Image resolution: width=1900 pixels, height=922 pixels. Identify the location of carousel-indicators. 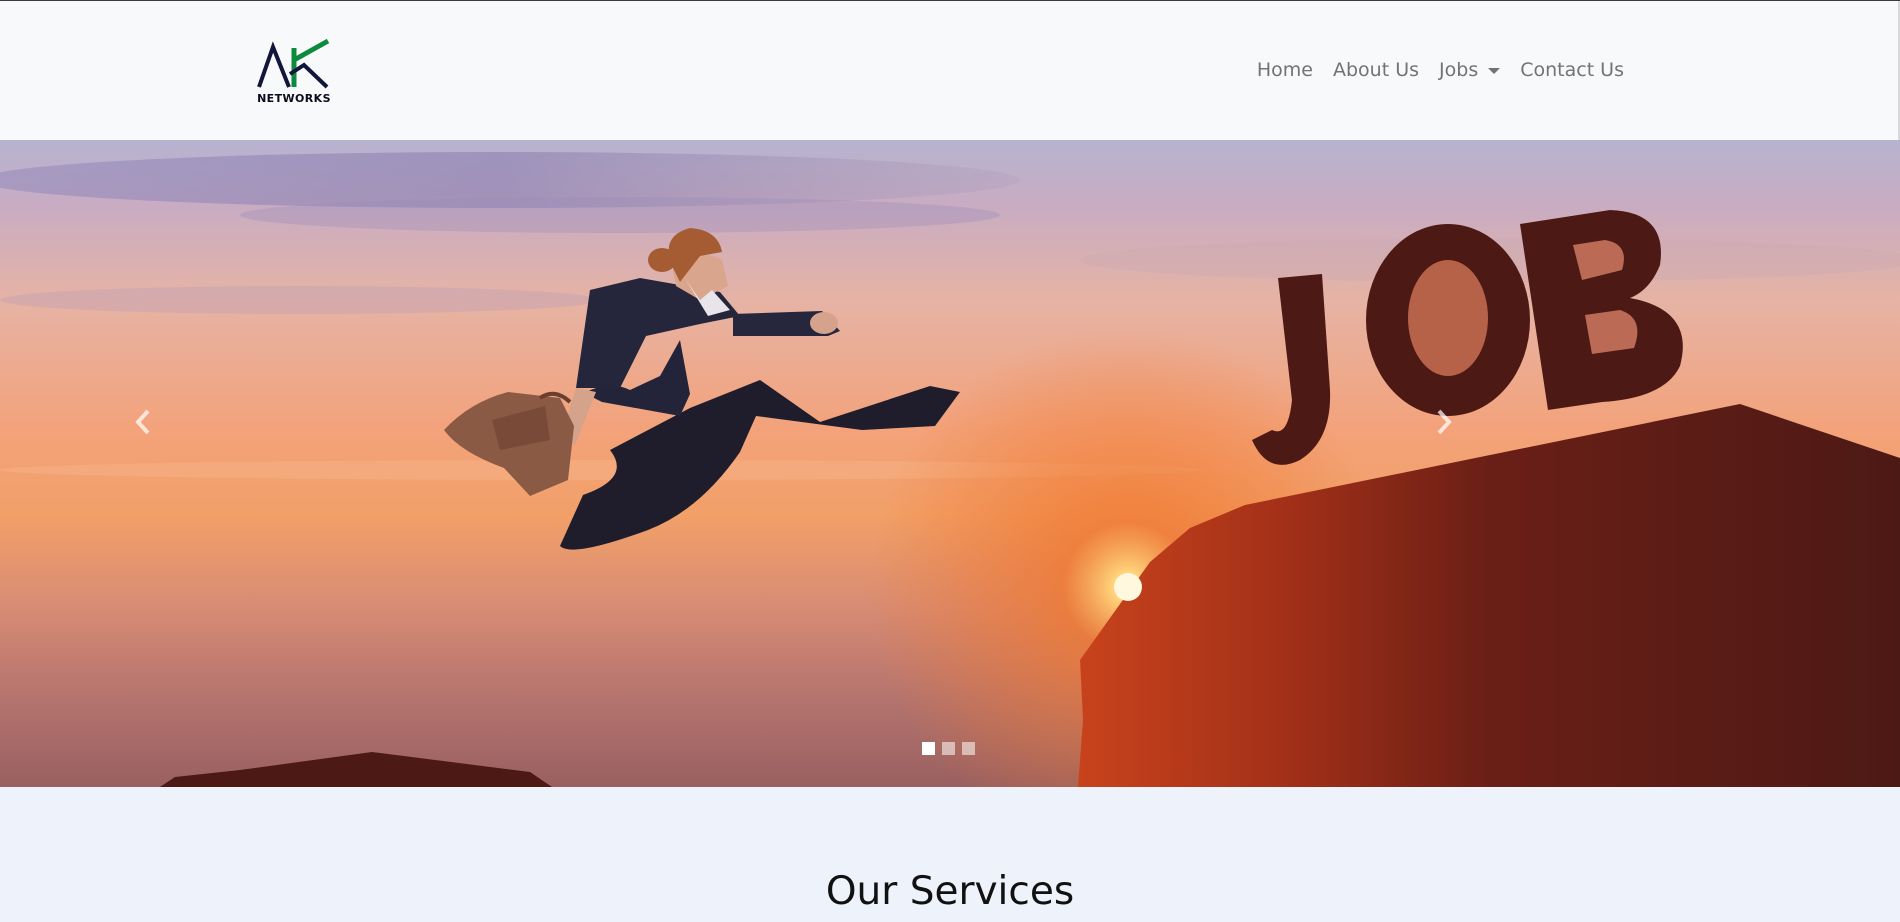
(948, 748).